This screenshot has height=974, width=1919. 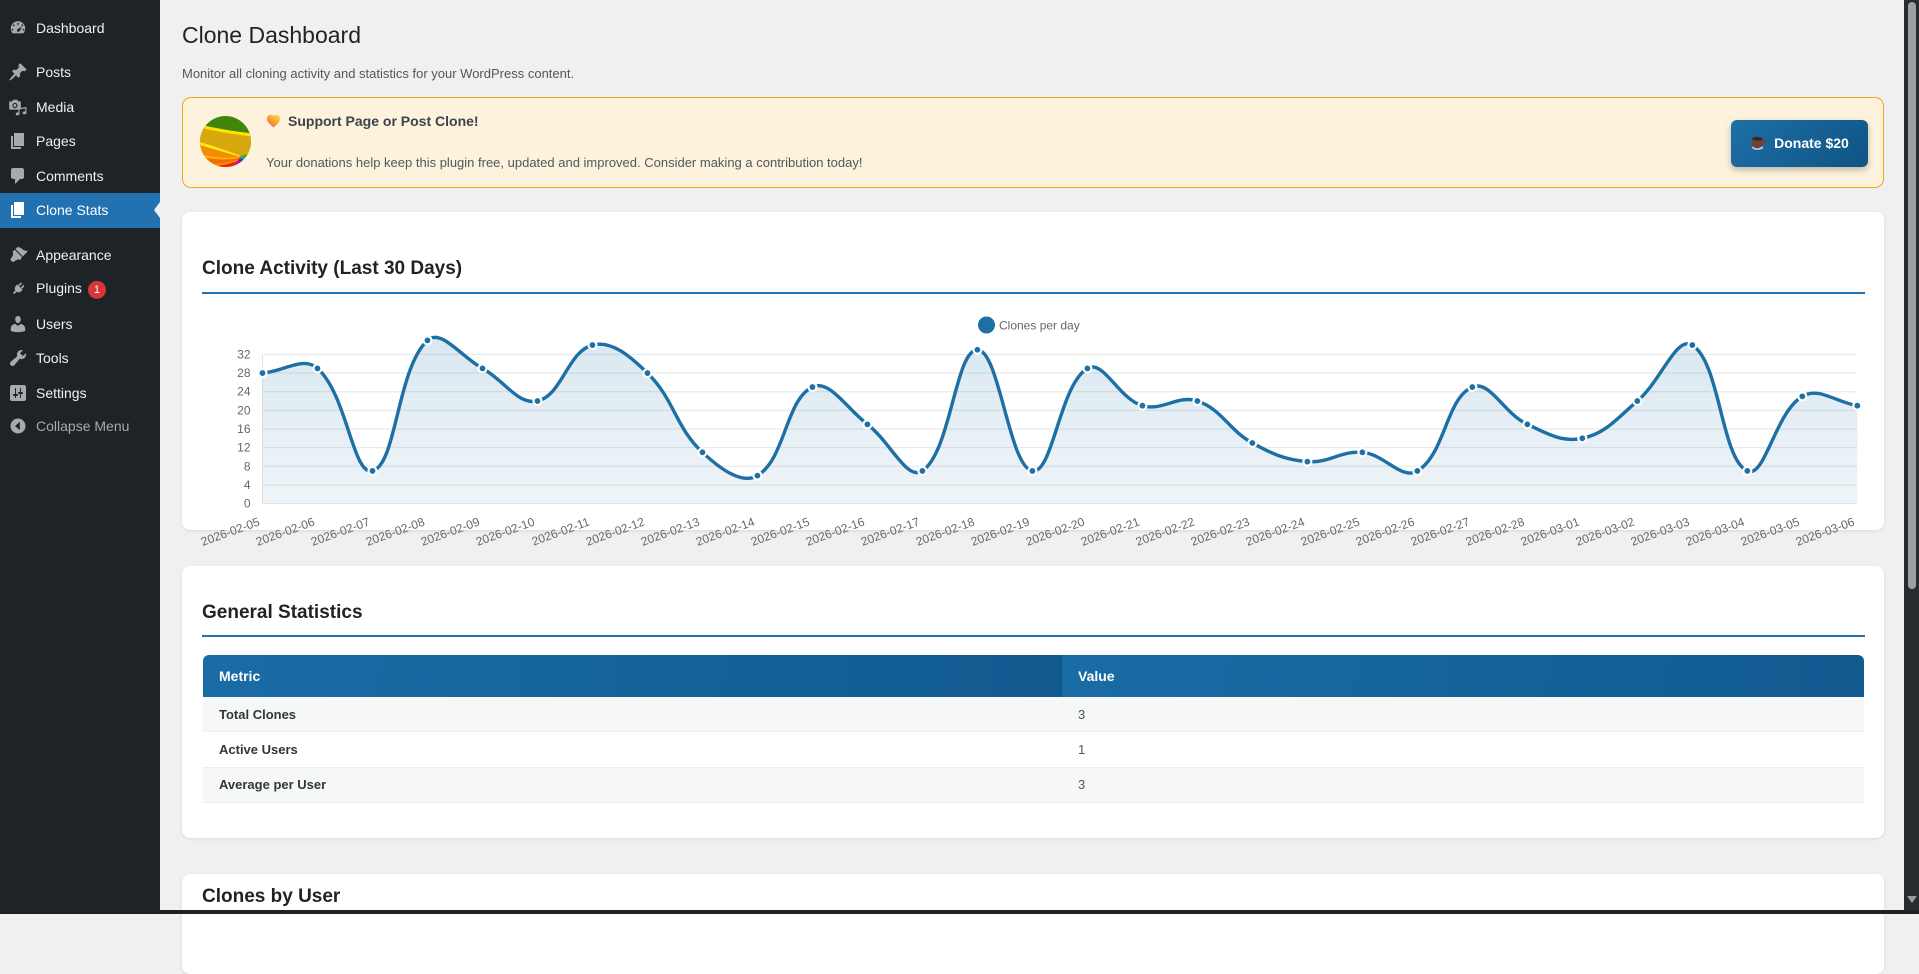 What do you see at coordinates (615, 532) in the screenshot?
I see `svg-text: 2026-02-12` at bounding box center [615, 532].